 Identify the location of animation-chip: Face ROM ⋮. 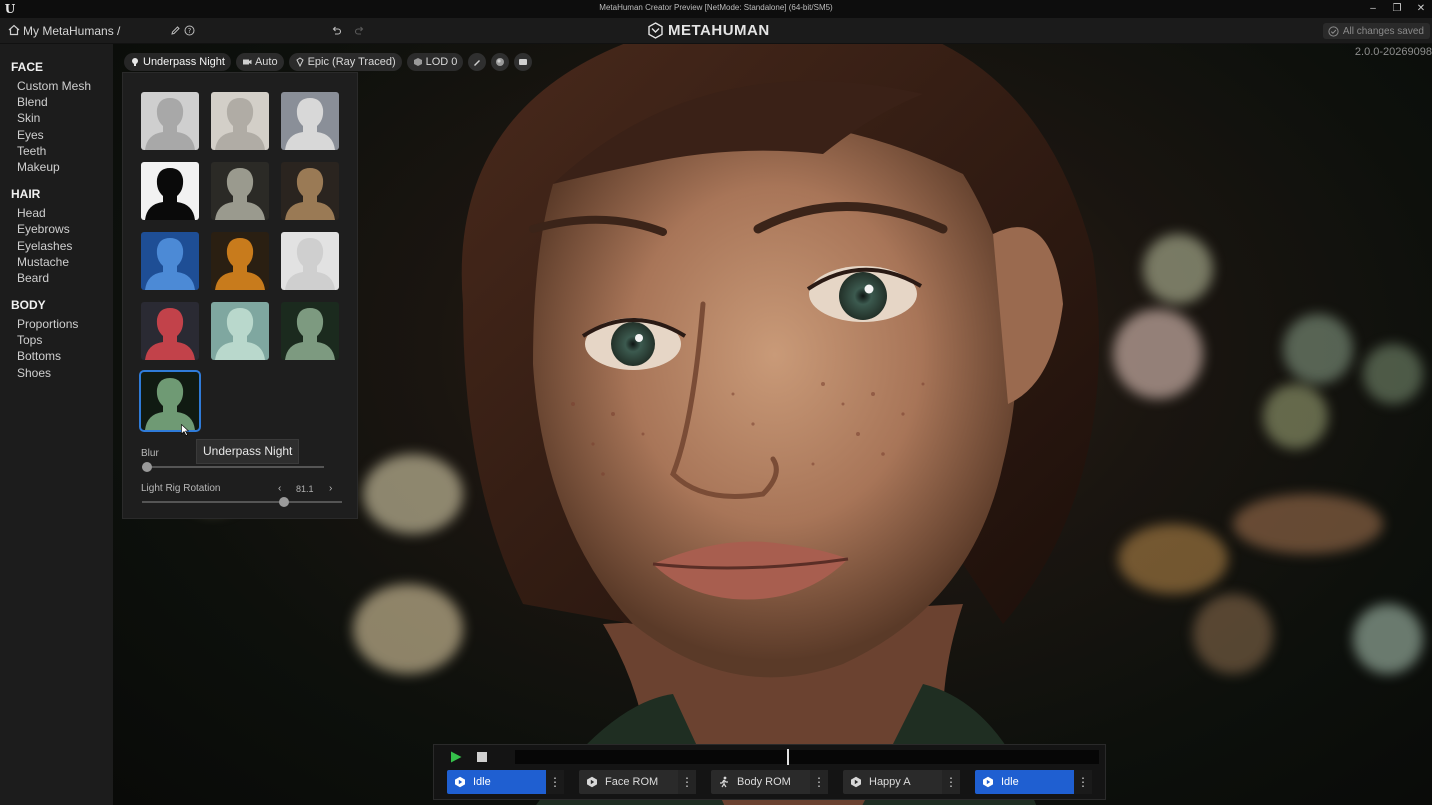
(637, 782).